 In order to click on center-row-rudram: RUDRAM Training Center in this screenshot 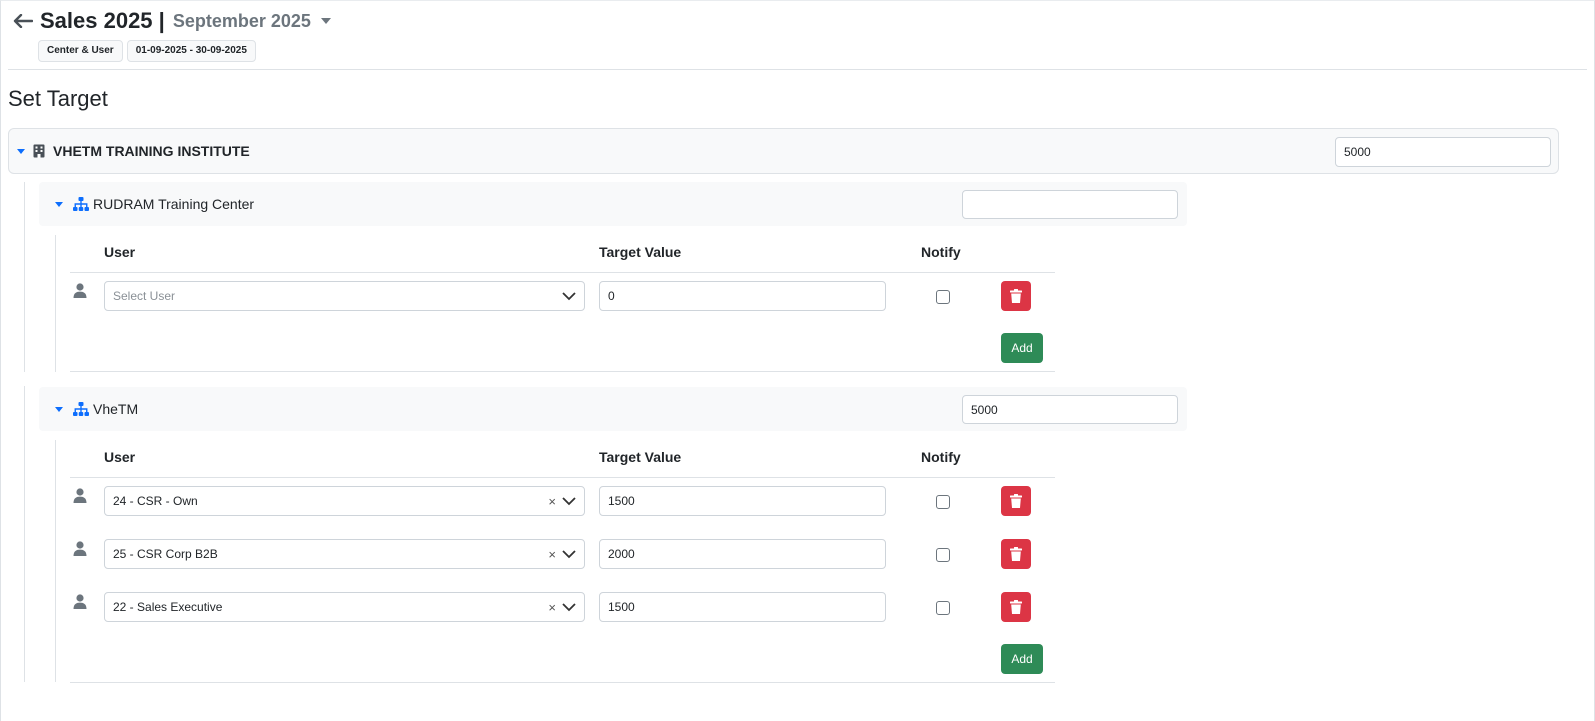, I will do `click(613, 204)`.